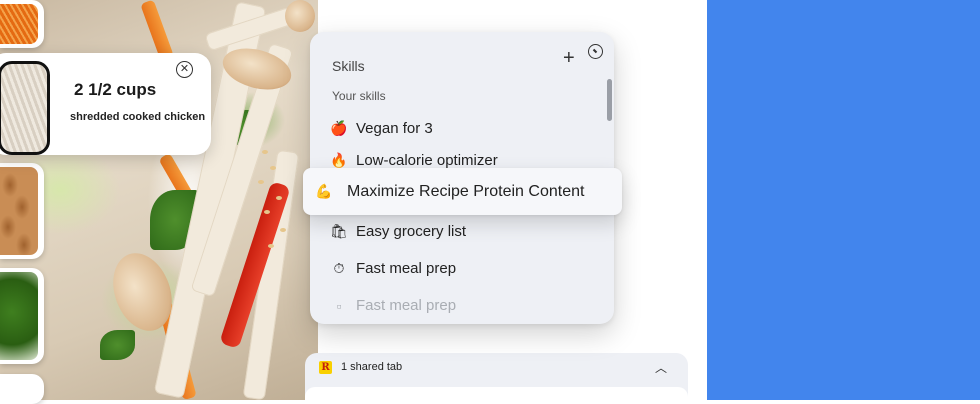 The width and height of the screenshot is (980, 404). I want to click on recipe-site-icon: R, so click(325, 367).